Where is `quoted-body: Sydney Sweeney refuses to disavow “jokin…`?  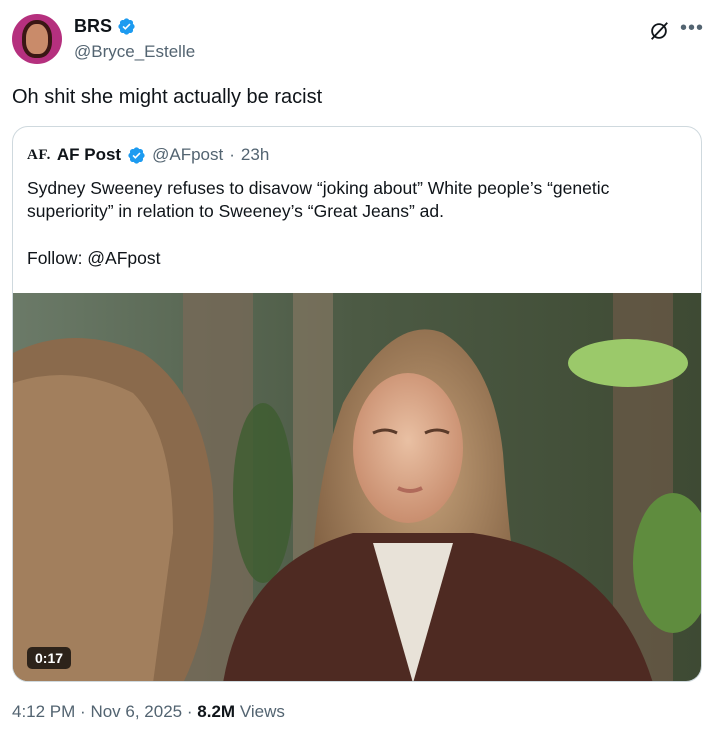
quoted-body: Sydney Sweeney refuses to disavow “jokin… is located at coordinates (357, 223).